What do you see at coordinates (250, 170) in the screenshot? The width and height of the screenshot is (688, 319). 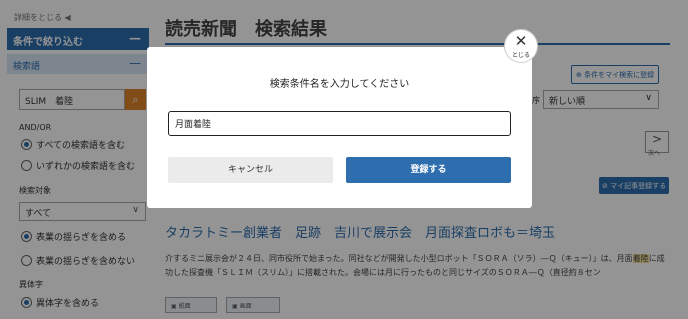 I see `cancel-button: キャンセル` at bounding box center [250, 170].